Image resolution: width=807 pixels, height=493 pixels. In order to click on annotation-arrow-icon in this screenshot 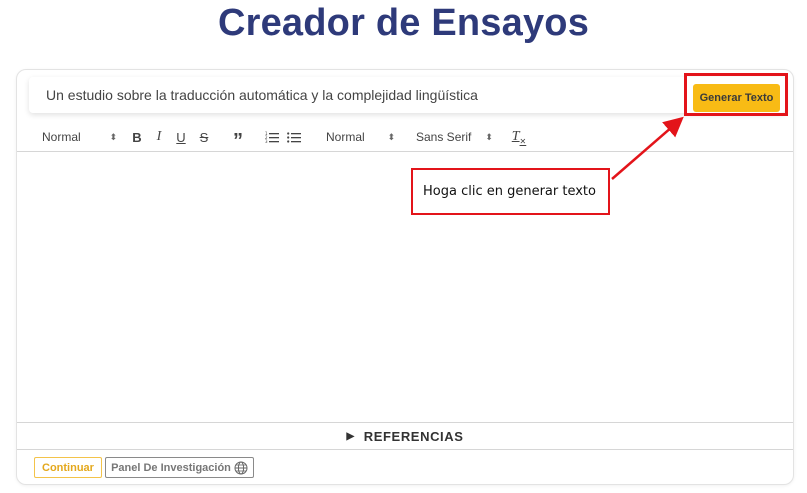, I will do `click(647, 148)`.